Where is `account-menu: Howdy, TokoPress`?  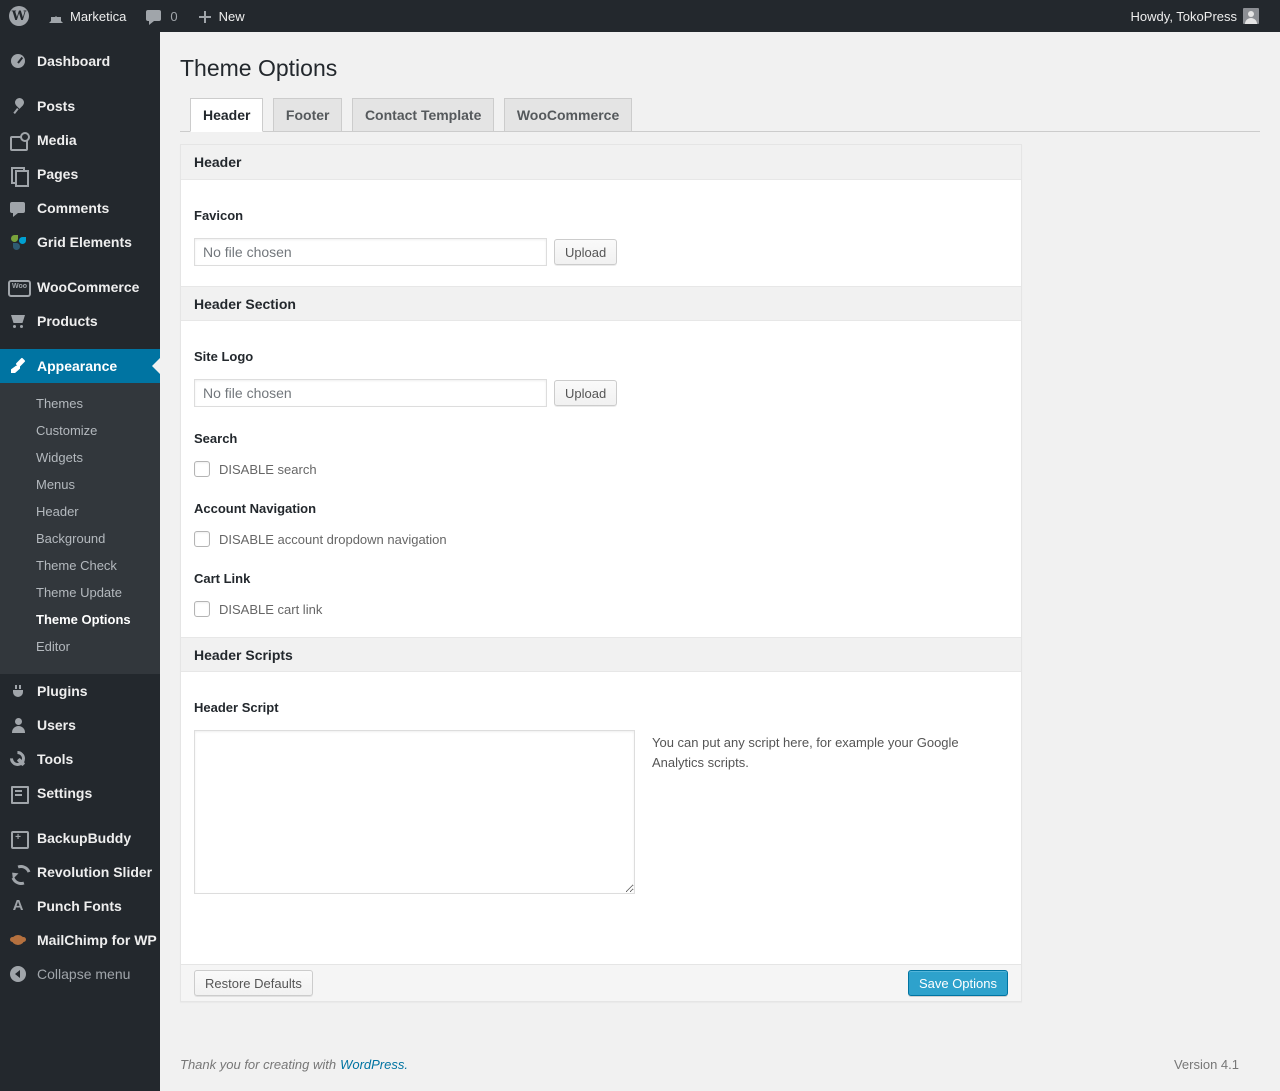 account-menu: Howdy, TokoPress is located at coordinates (1195, 16).